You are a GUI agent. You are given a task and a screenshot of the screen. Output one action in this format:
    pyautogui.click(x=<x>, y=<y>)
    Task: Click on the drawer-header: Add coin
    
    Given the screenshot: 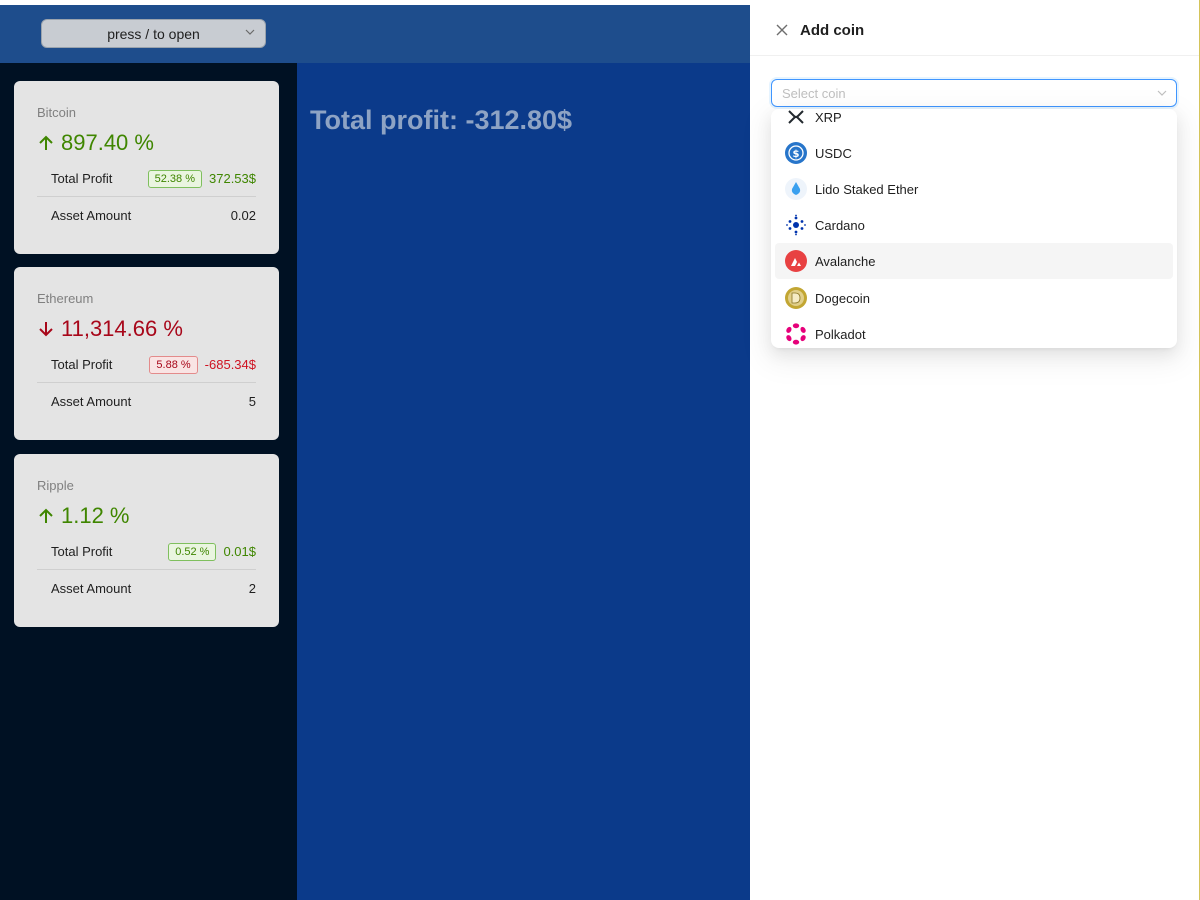 What is the action you would take?
    pyautogui.click(x=974, y=30)
    